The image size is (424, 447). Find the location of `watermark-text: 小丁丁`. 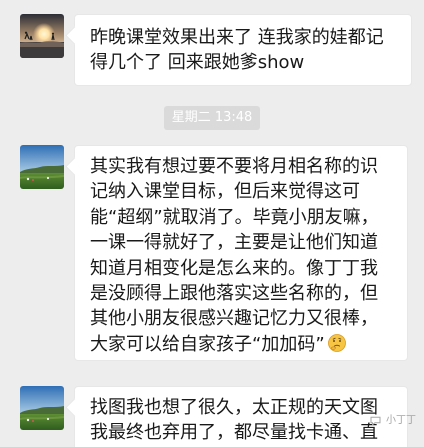

watermark-text: 小丁丁 is located at coordinates (401, 420).